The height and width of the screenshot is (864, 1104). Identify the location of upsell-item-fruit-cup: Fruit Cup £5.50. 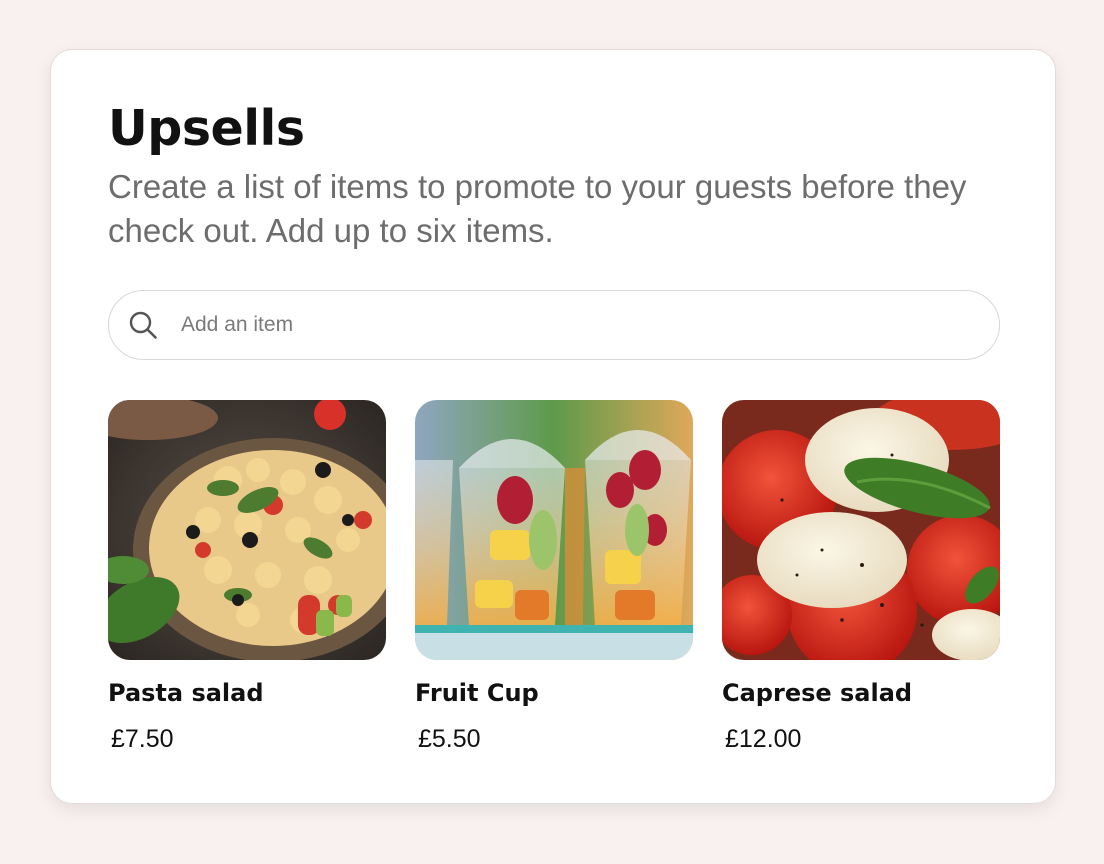
(554, 576).